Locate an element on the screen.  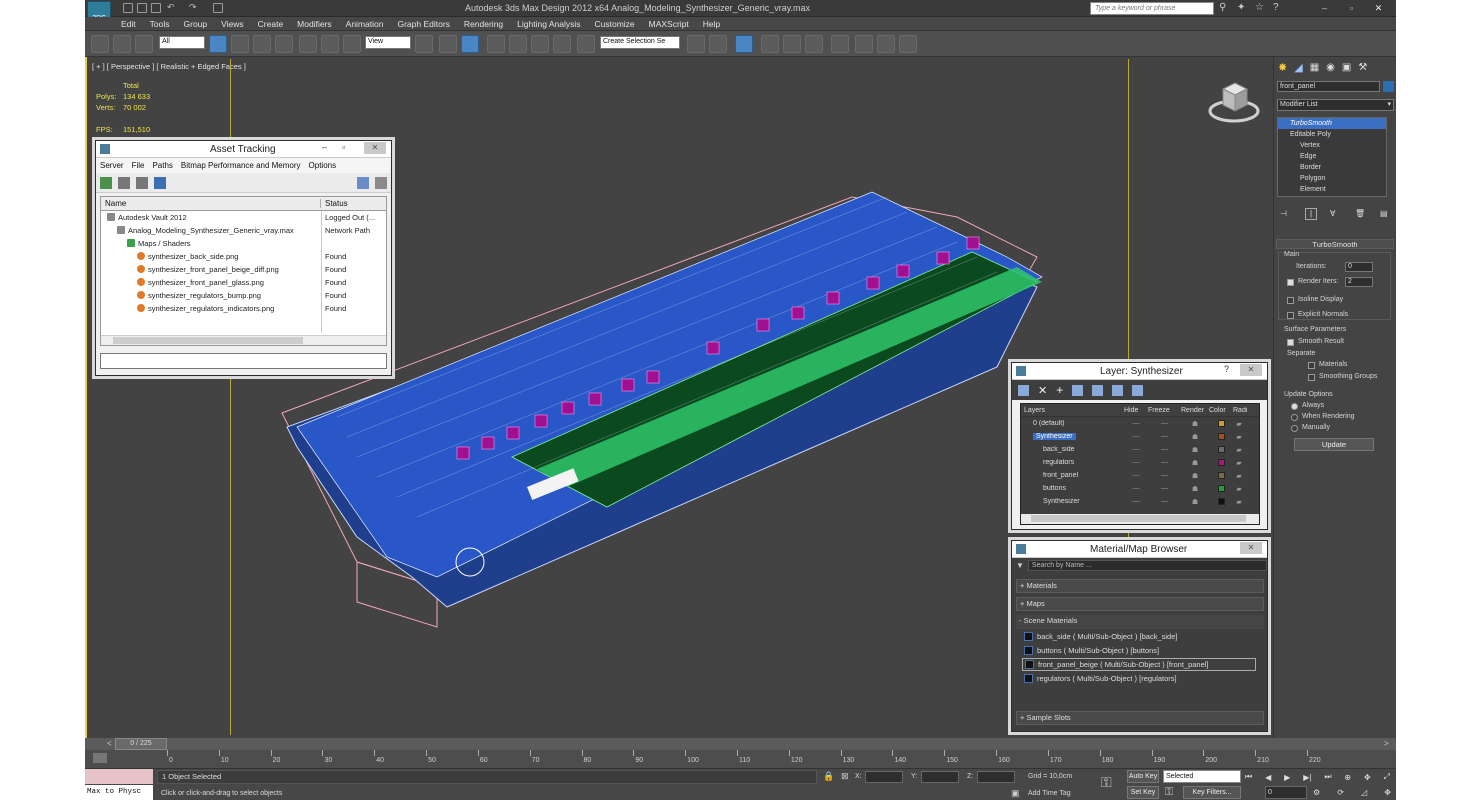
x-coordinate-field is located at coordinates (884, 777).